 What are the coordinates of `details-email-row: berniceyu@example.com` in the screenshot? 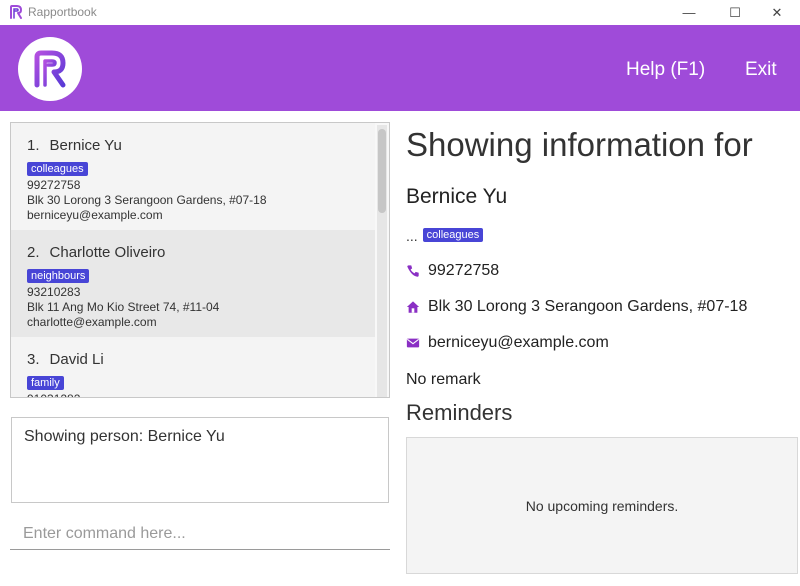 It's located at (507, 343).